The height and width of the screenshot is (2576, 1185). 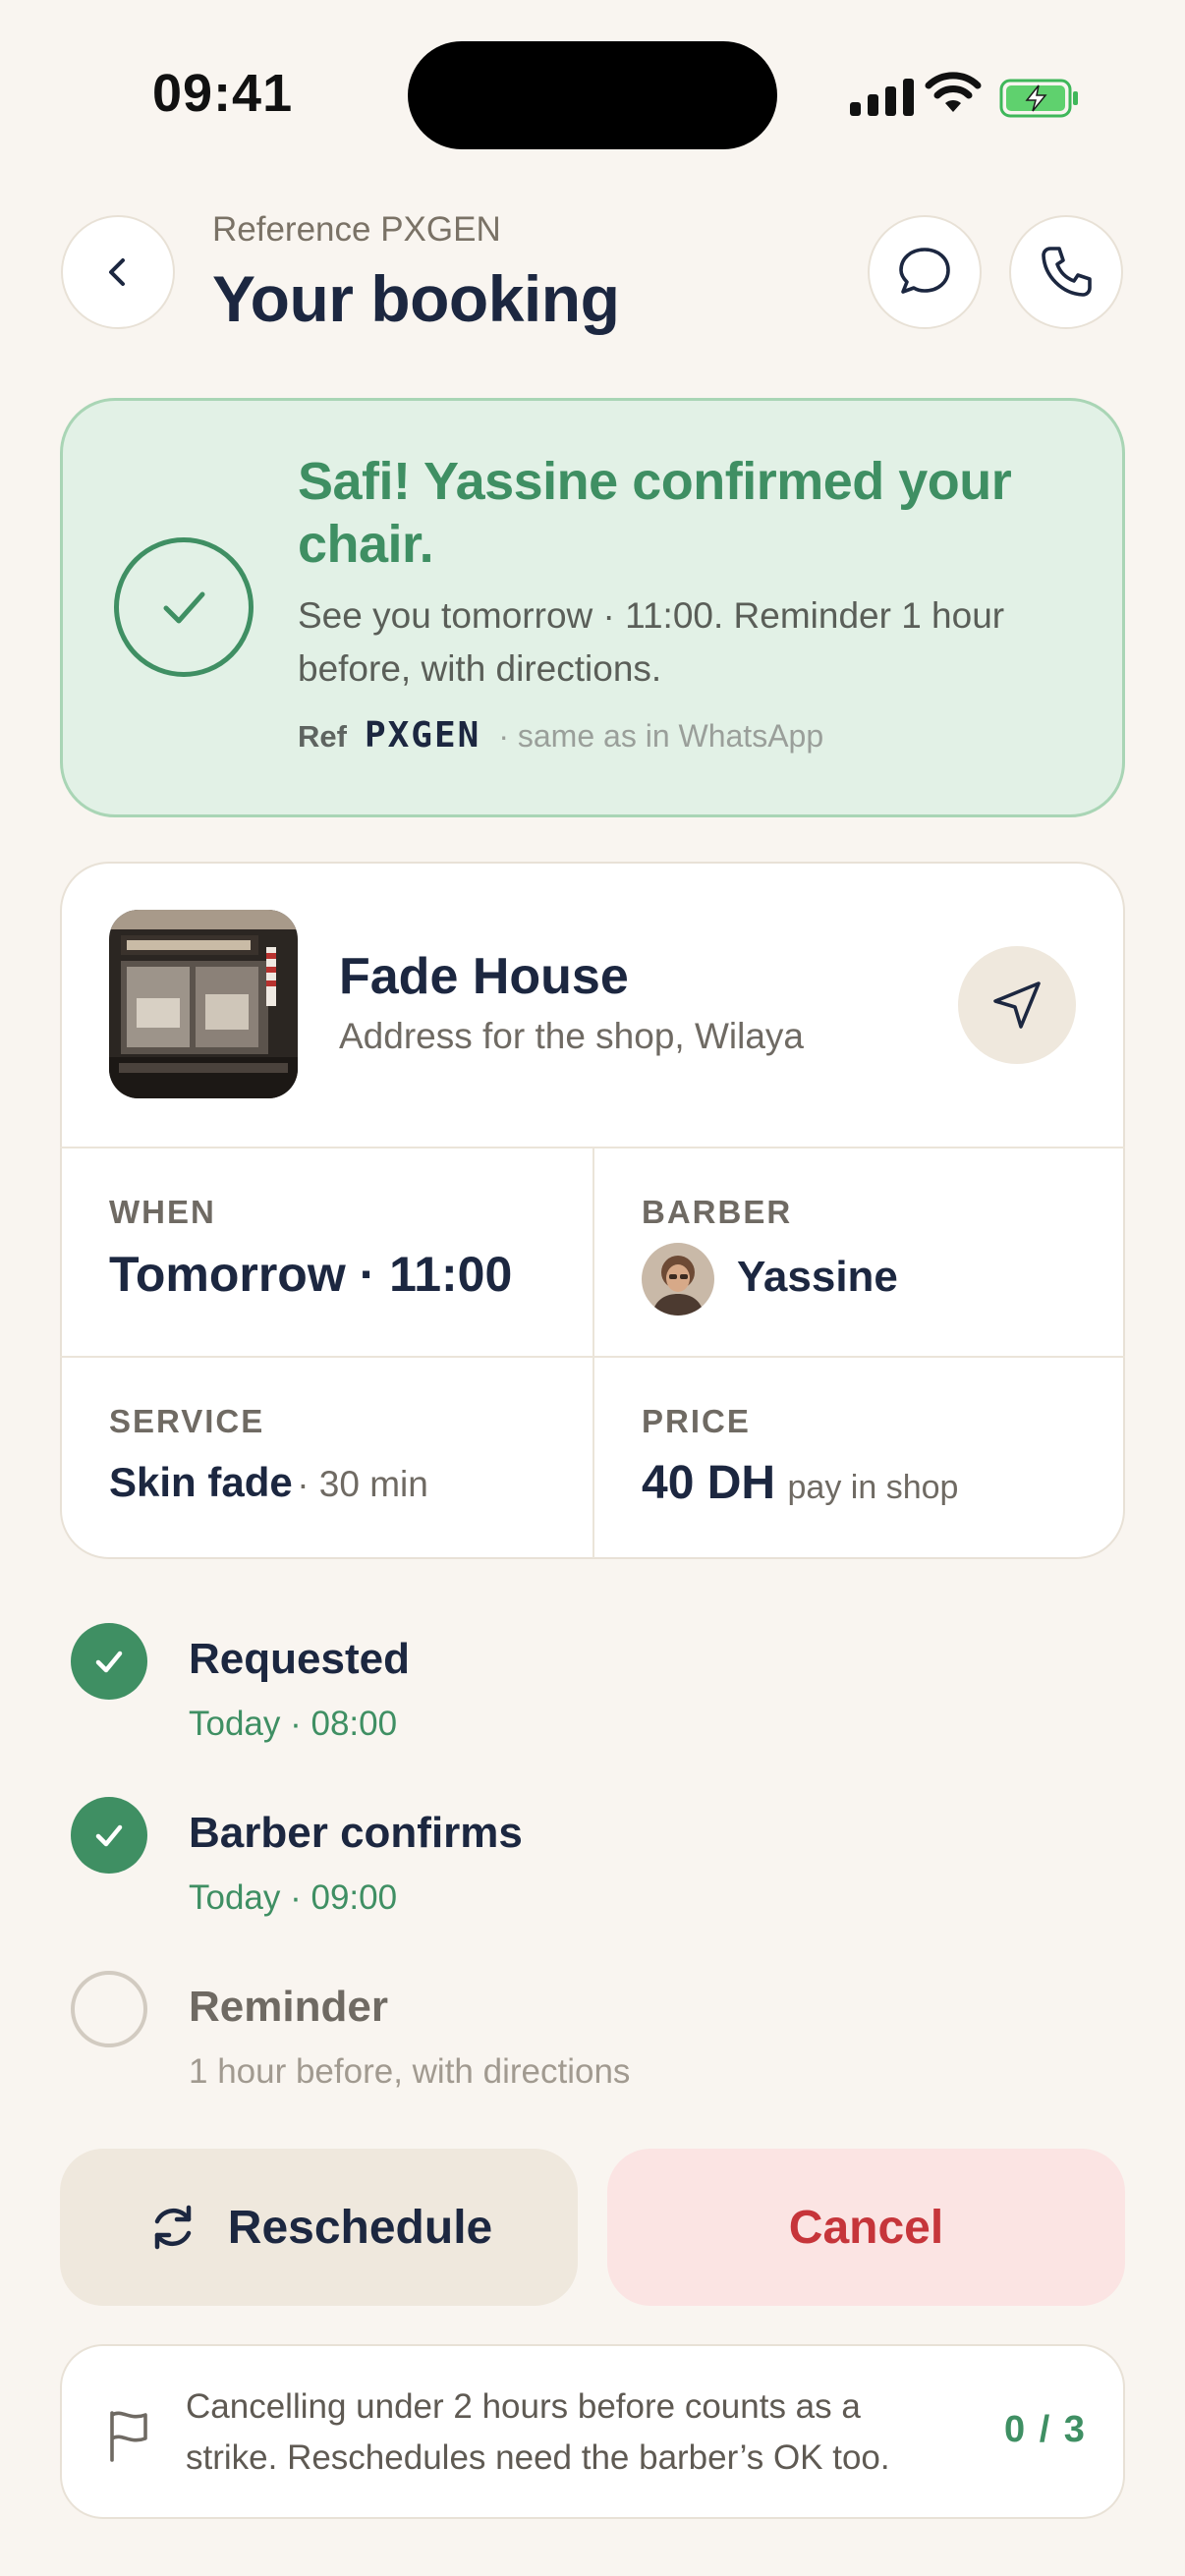 I want to click on when-label: WHEN, so click(x=163, y=1212).